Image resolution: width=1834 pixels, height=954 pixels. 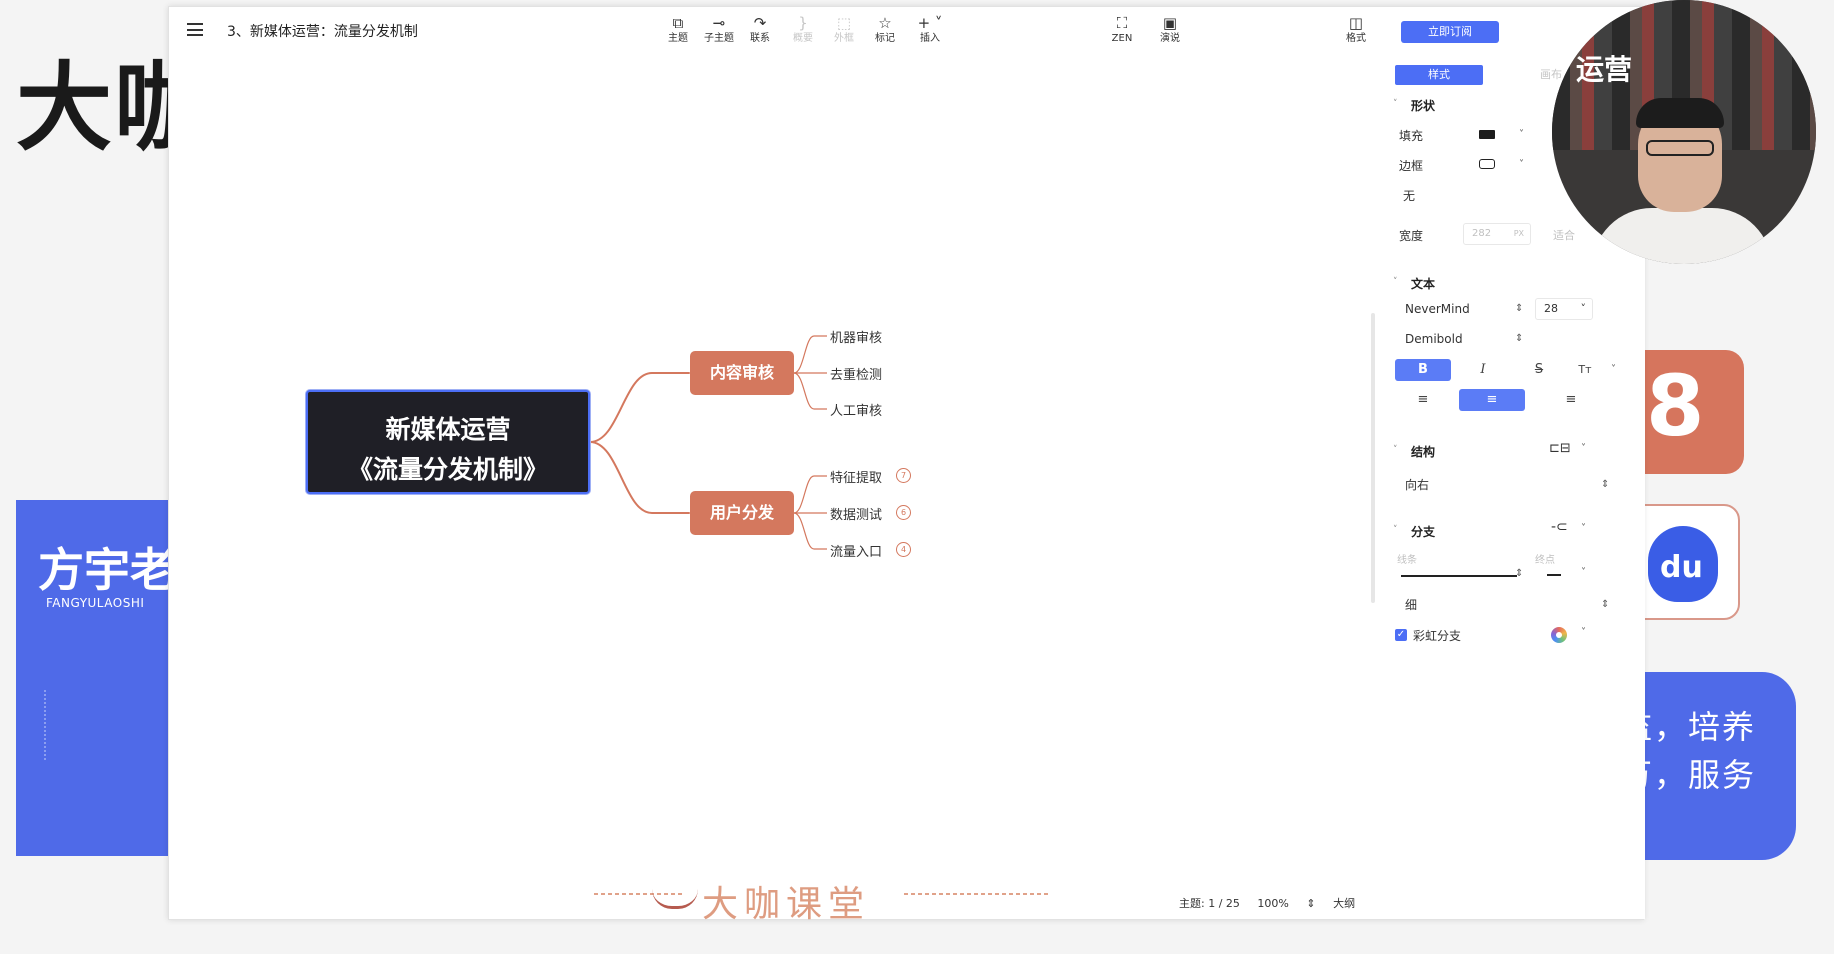 What do you see at coordinates (64, 725) in the screenshot?
I see `background-faint-decoration` at bounding box center [64, 725].